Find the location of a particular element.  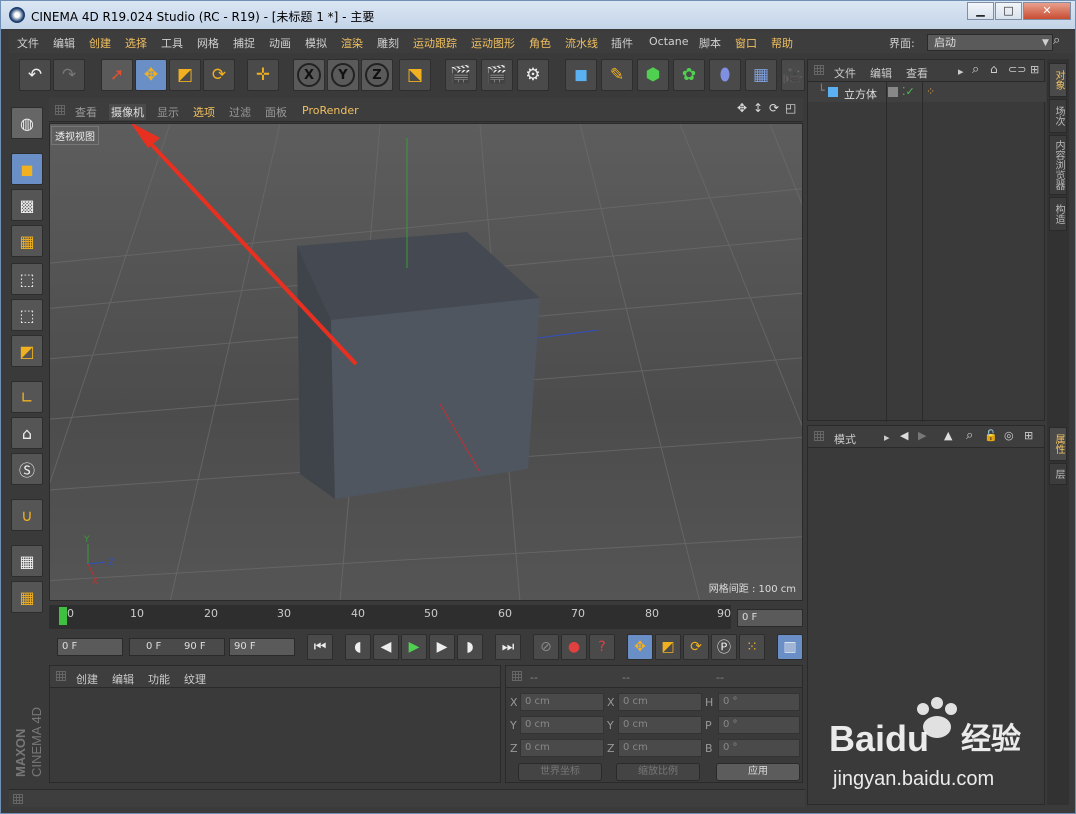

rot-b-field: 0 ° is located at coordinates (759, 748).